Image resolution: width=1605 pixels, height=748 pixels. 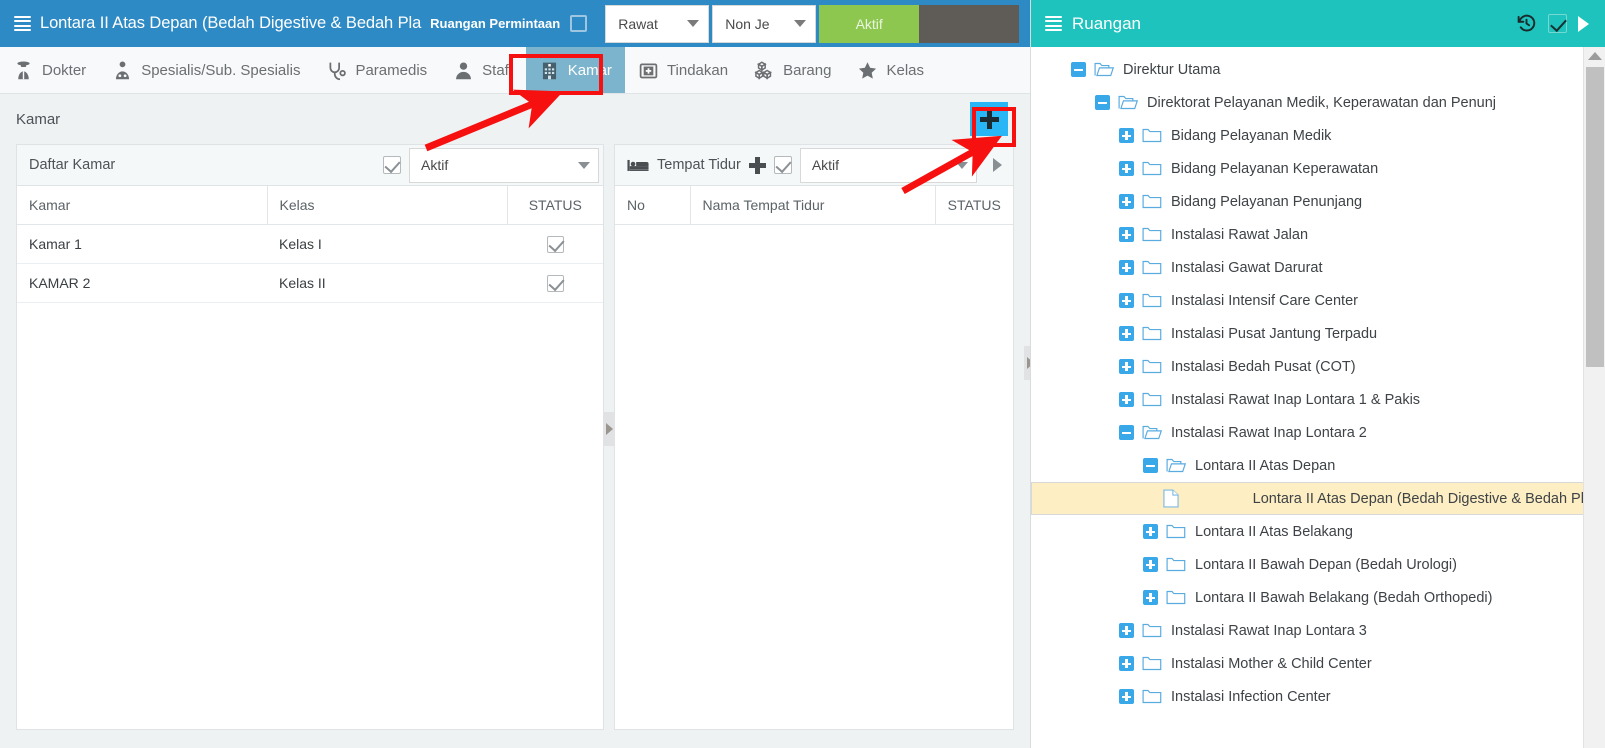 I want to click on tempat-tidur-next-button, so click(x=997, y=165).